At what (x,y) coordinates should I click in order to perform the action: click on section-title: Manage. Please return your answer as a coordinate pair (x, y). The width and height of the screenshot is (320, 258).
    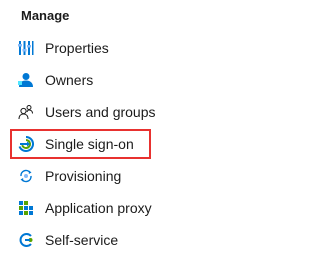
    Looking at the image, I should click on (45, 15).